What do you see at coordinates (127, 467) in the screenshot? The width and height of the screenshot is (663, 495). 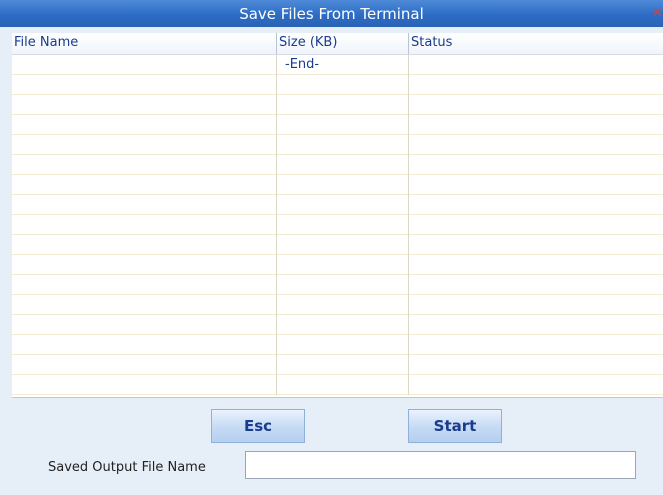 I see `saved-output-file-name-label: Saved Output File Name` at bounding box center [127, 467].